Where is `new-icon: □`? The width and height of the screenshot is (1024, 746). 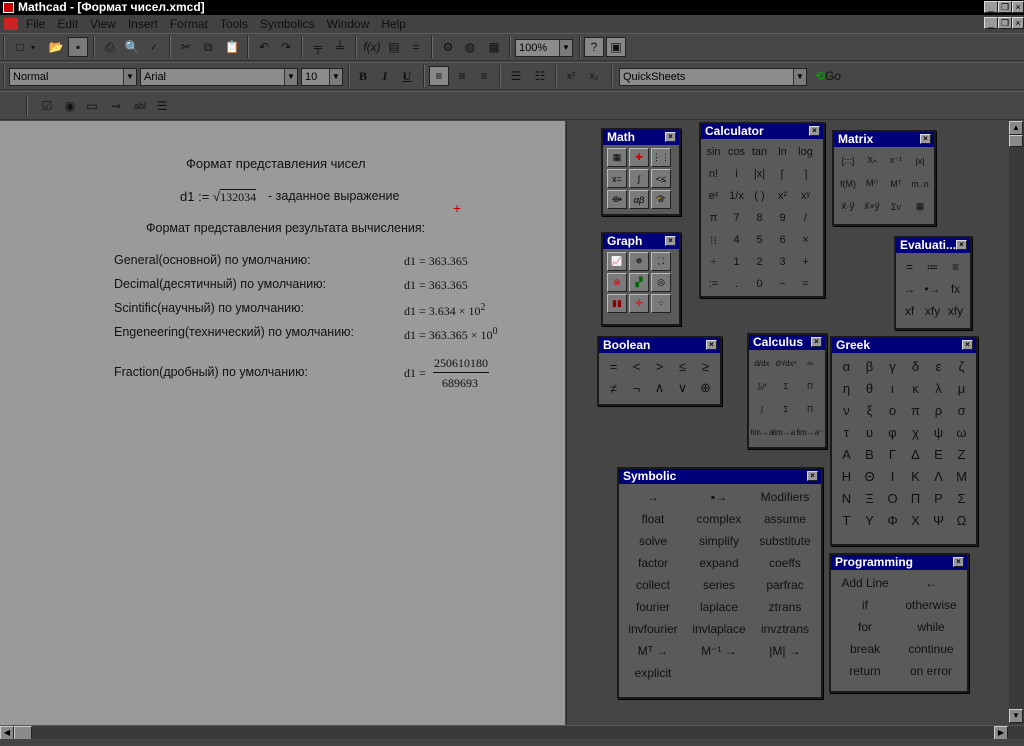
new-icon: □ is located at coordinates (20, 47).